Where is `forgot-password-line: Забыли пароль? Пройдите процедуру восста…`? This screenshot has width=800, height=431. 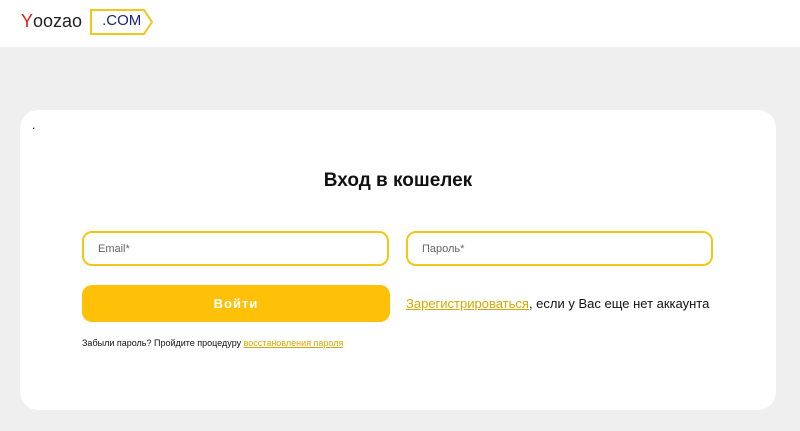
forgot-password-line: Забыли пароль? Пройдите процедуру восста… is located at coordinates (212, 343).